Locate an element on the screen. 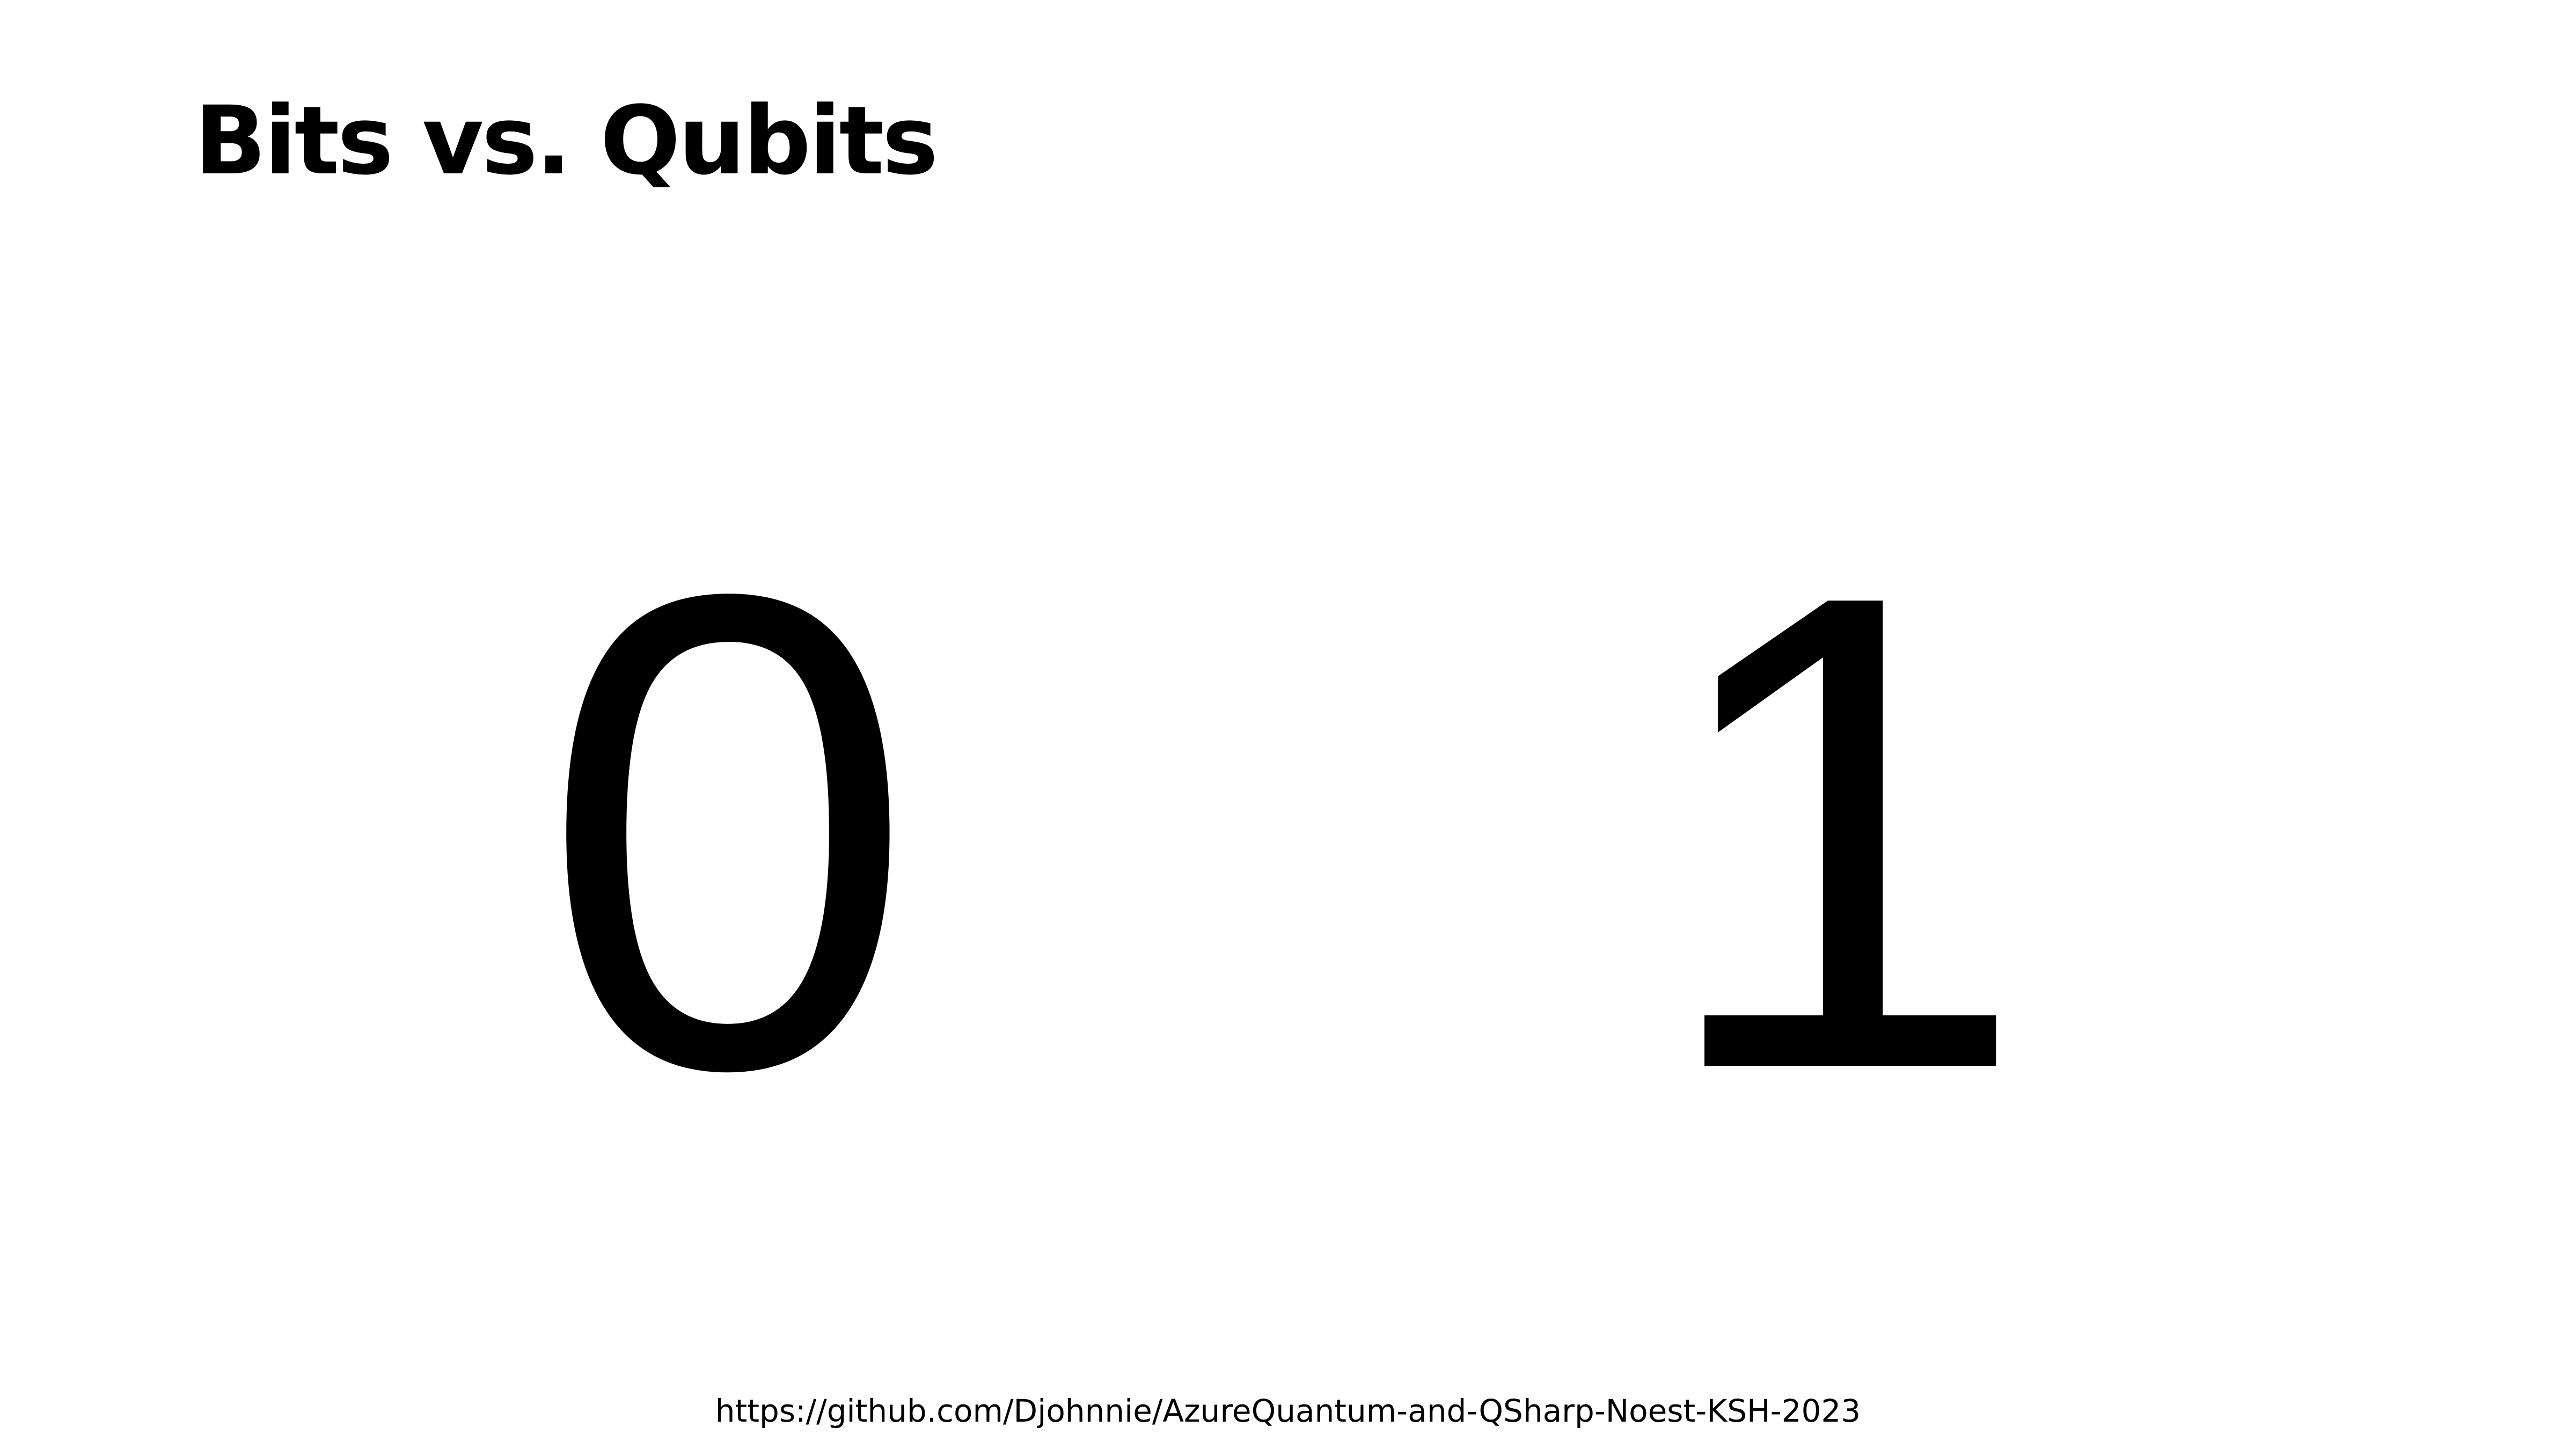 The height and width of the screenshot is (1449, 2576). bit-one-digit: 1 is located at coordinates (1841, 832).